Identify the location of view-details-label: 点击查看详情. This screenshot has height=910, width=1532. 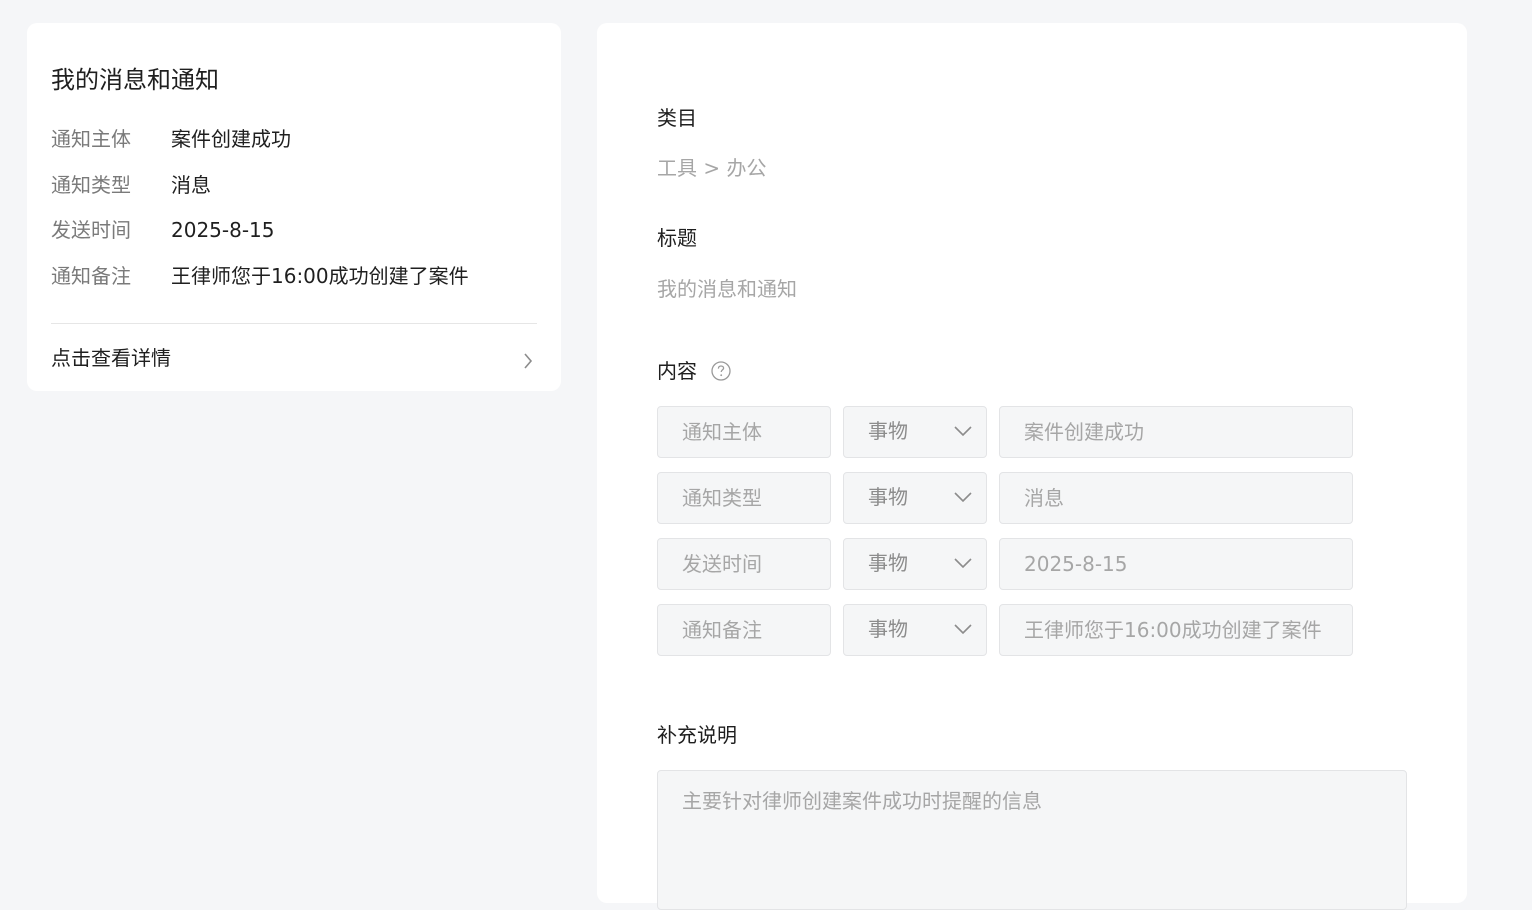
(111, 358).